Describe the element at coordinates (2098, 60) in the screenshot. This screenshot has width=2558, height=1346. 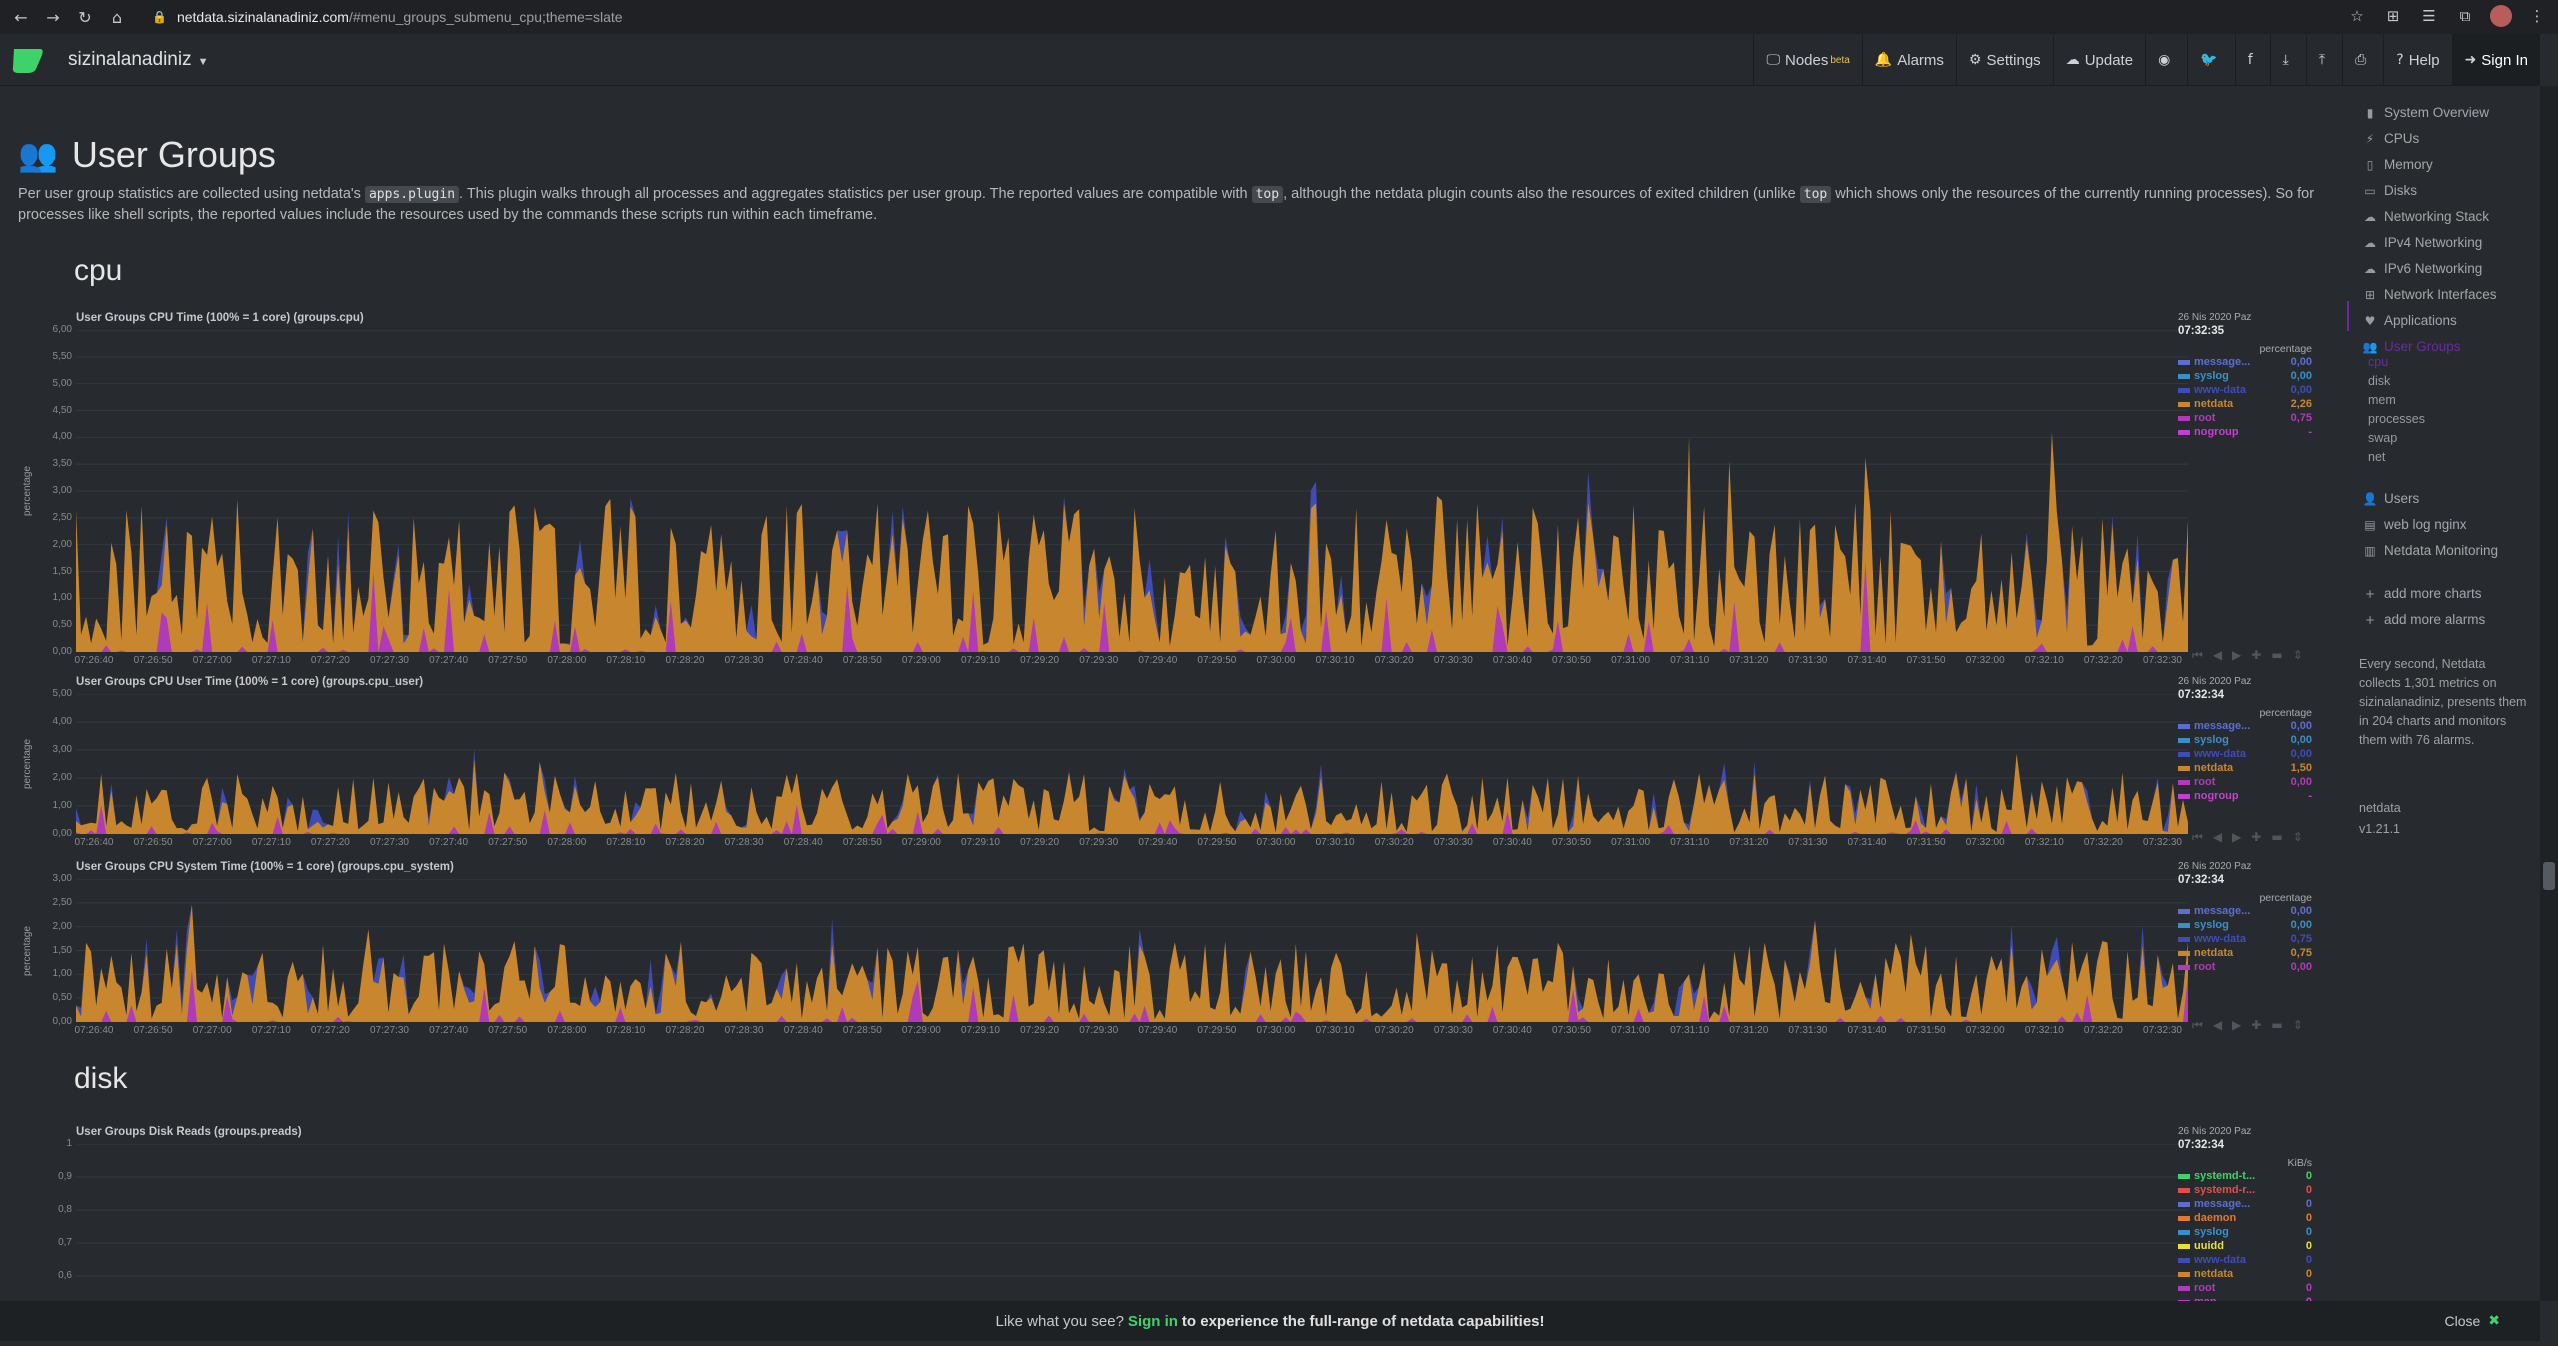
I see `nav-update-button: ☁ Update` at that location.